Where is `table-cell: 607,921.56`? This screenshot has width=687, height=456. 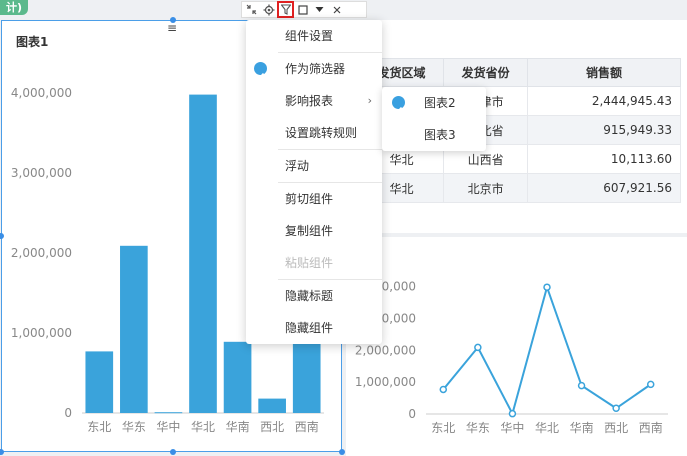
table-cell: 607,921.56 is located at coordinates (604, 188).